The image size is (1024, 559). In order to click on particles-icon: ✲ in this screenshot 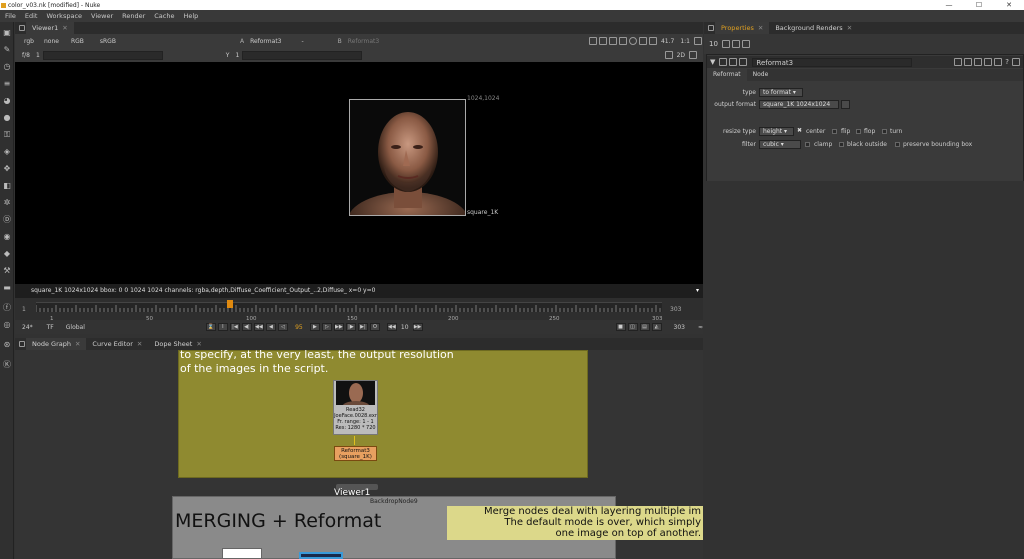, I will do `click(7, 203)`.